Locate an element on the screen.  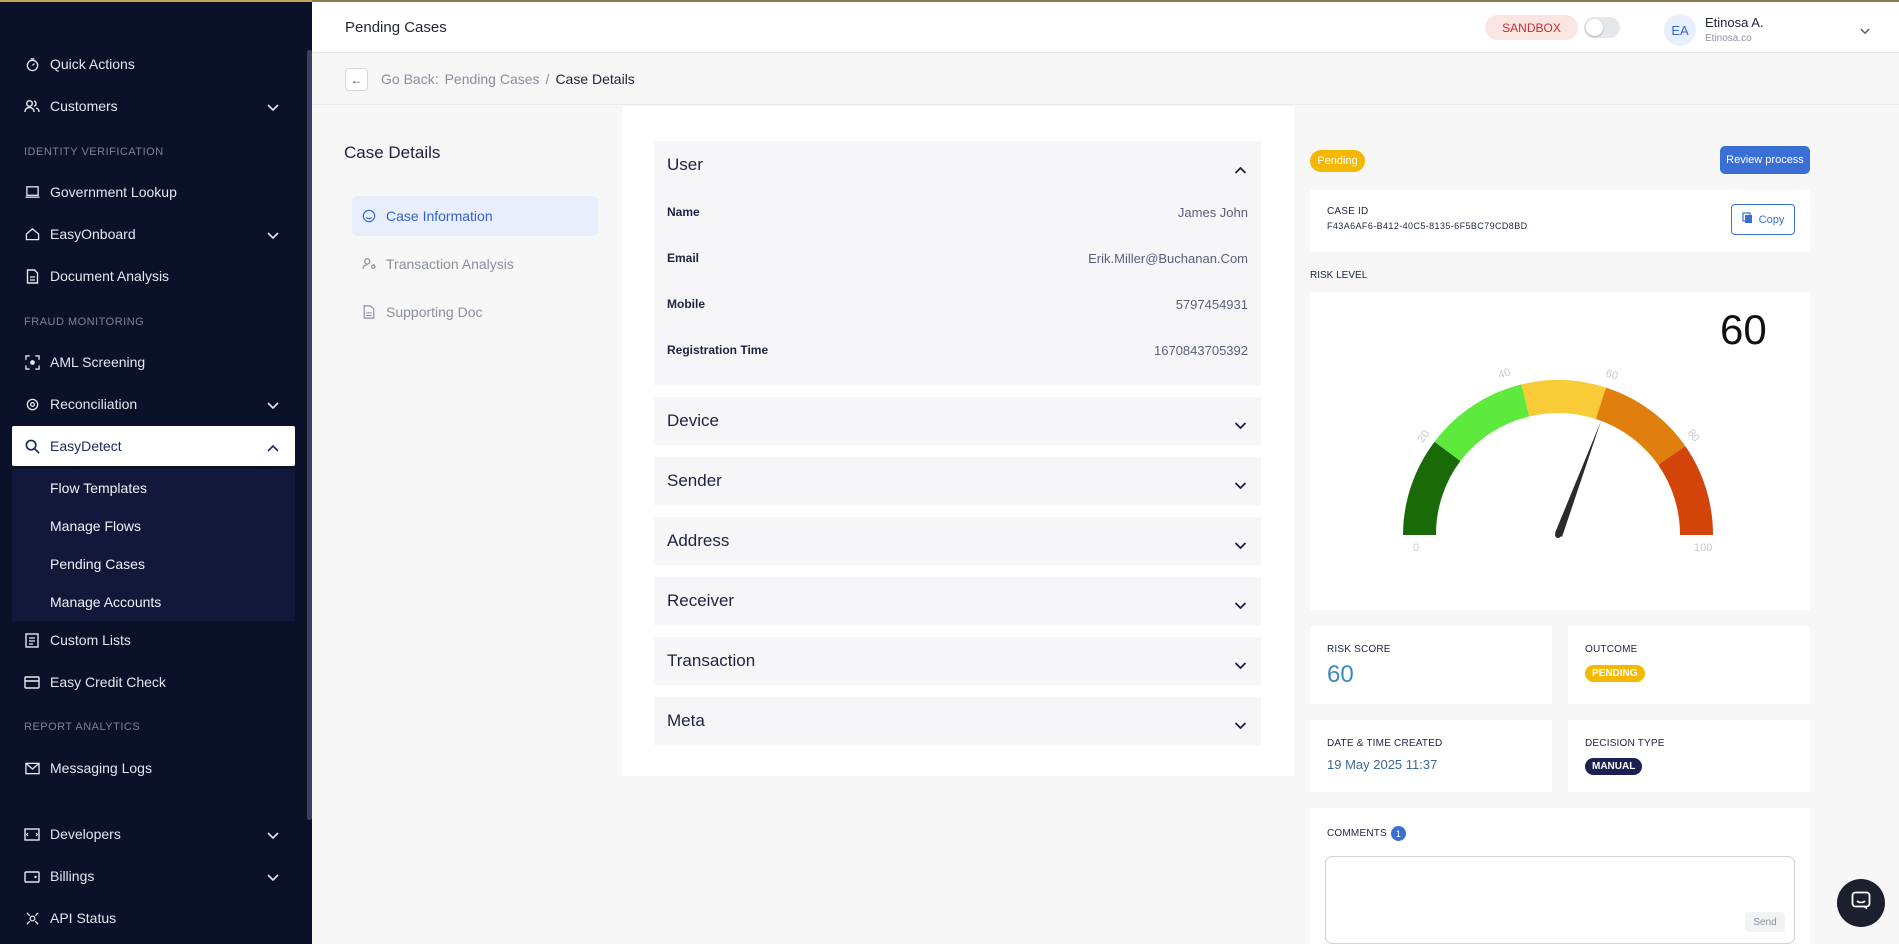
back-button: ← is located at coordinates (356, 79).